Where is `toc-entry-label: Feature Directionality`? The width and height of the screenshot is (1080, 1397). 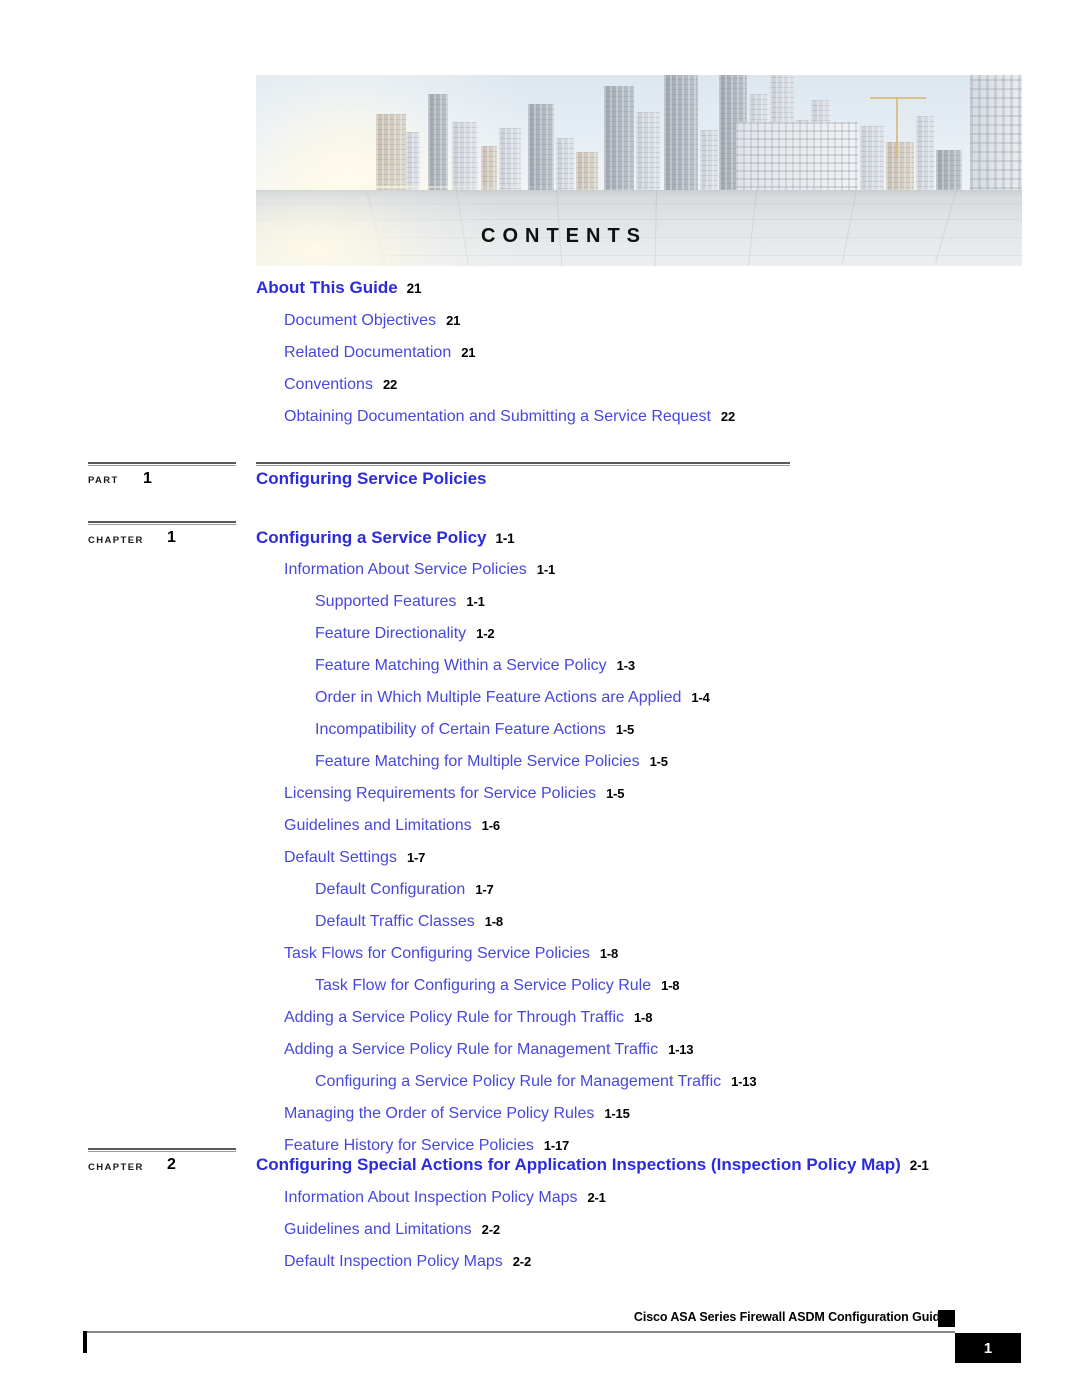
toc-entry-label: Feature Directionality is located at coordinates (391, 633).